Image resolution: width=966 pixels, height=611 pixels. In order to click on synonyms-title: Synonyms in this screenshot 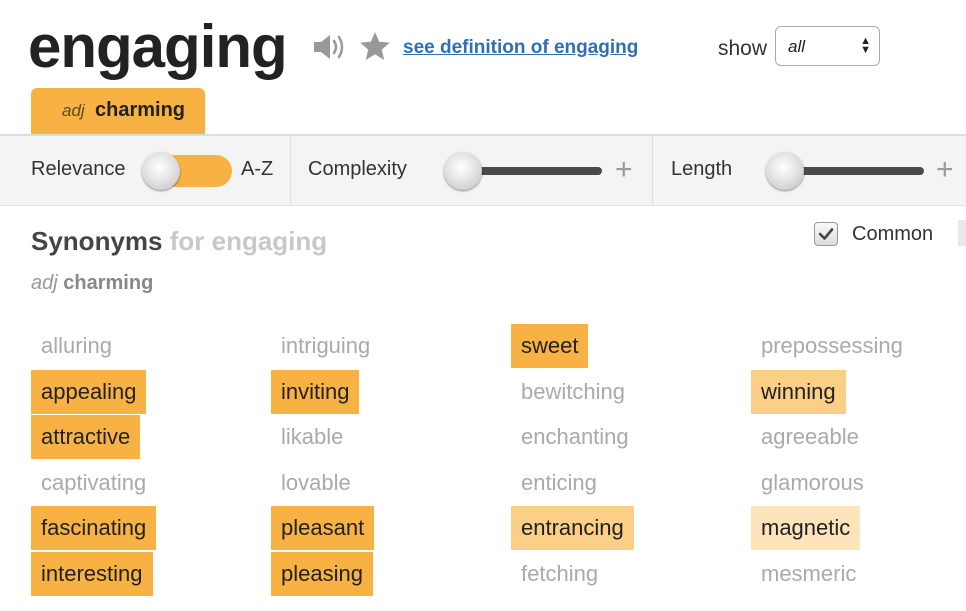, I will do `click(97, 241)`.